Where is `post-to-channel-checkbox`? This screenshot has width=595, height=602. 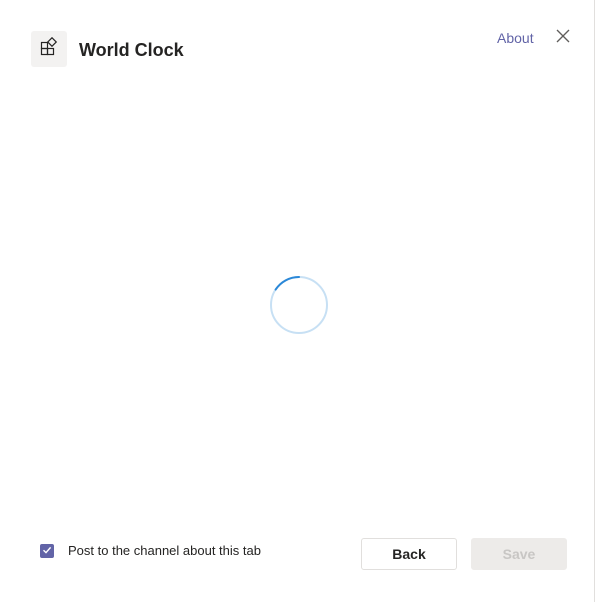 post-to-channel-checkbox is located at coordinates (47, 551).